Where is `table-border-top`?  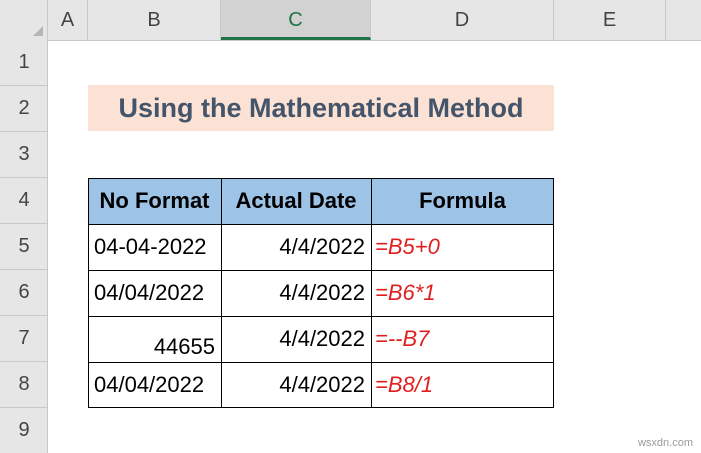 table-border-top is located at coordinates (321, 178).